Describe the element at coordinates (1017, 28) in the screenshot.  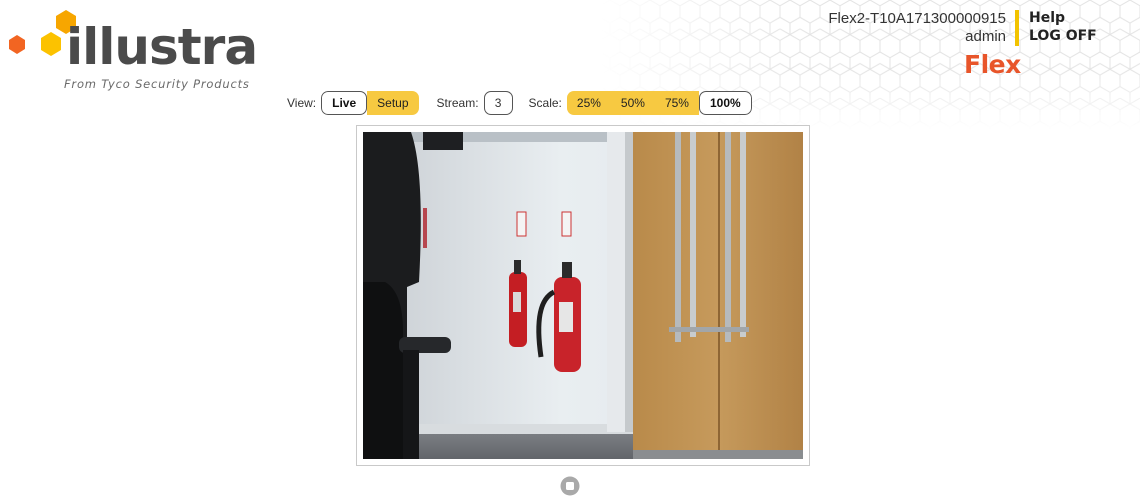
I see `header-divider` at that location.